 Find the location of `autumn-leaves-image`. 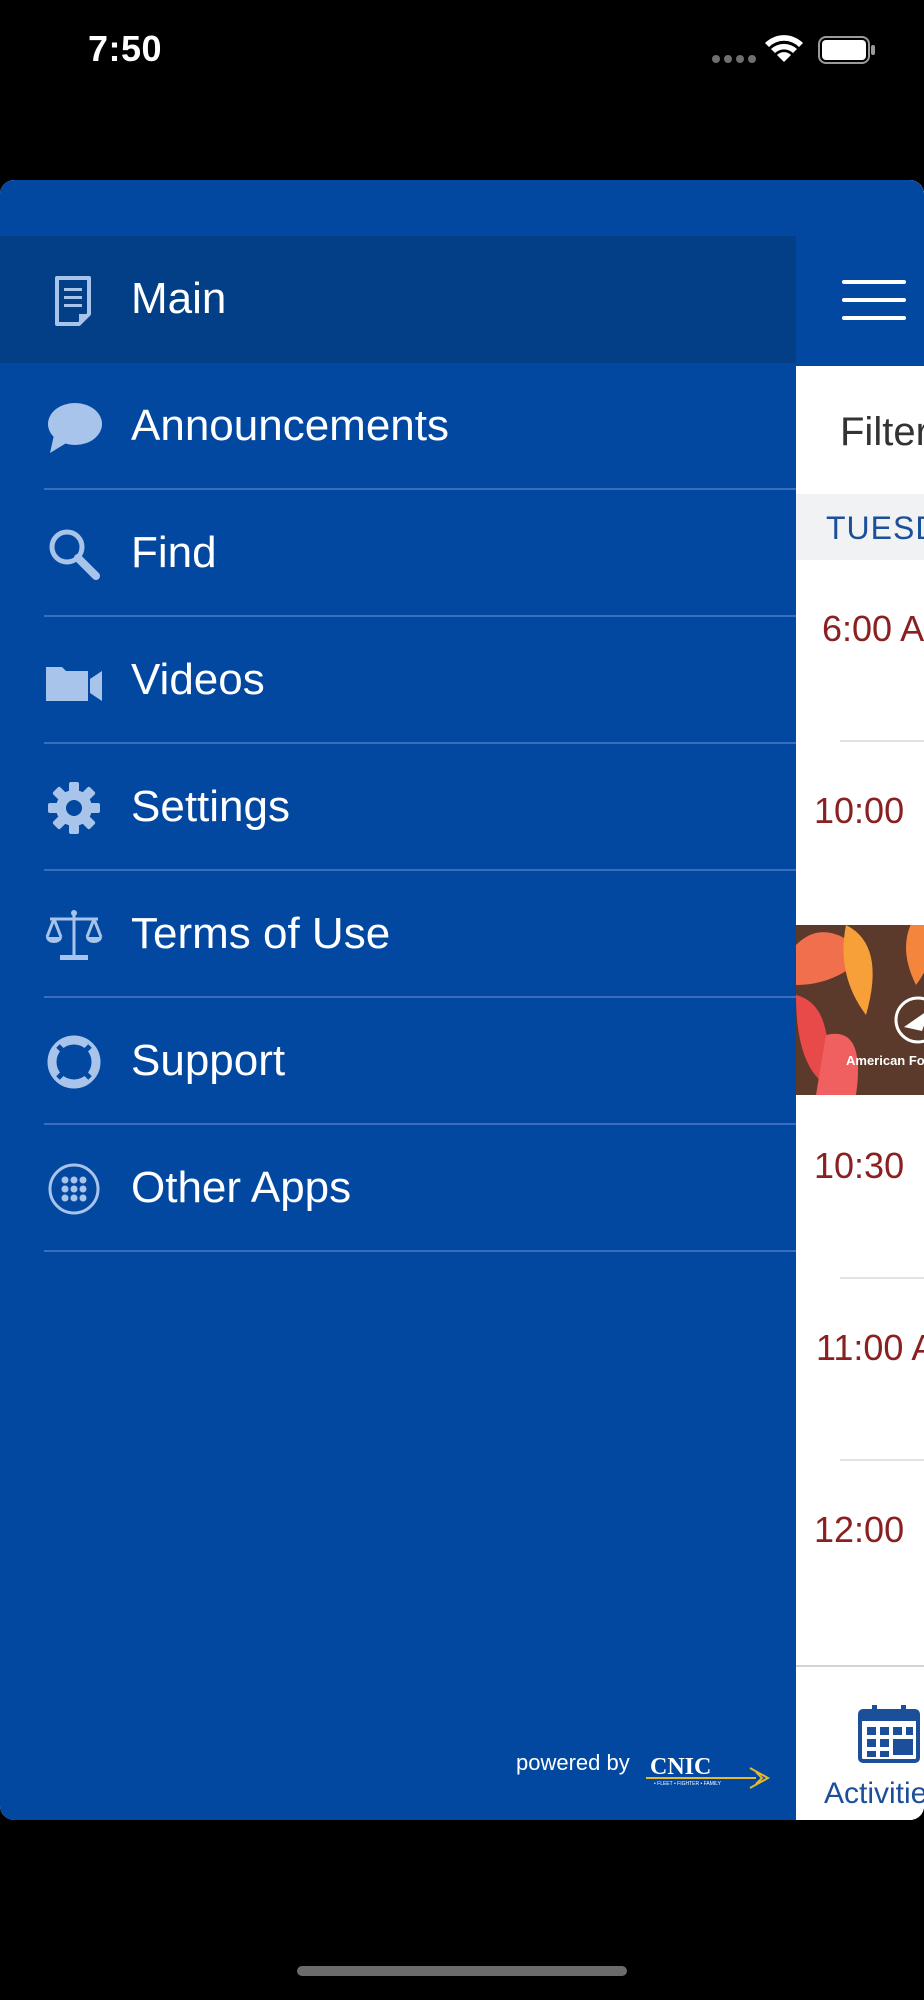

autumn-leaves-image is located at coordinates (860, 1010).